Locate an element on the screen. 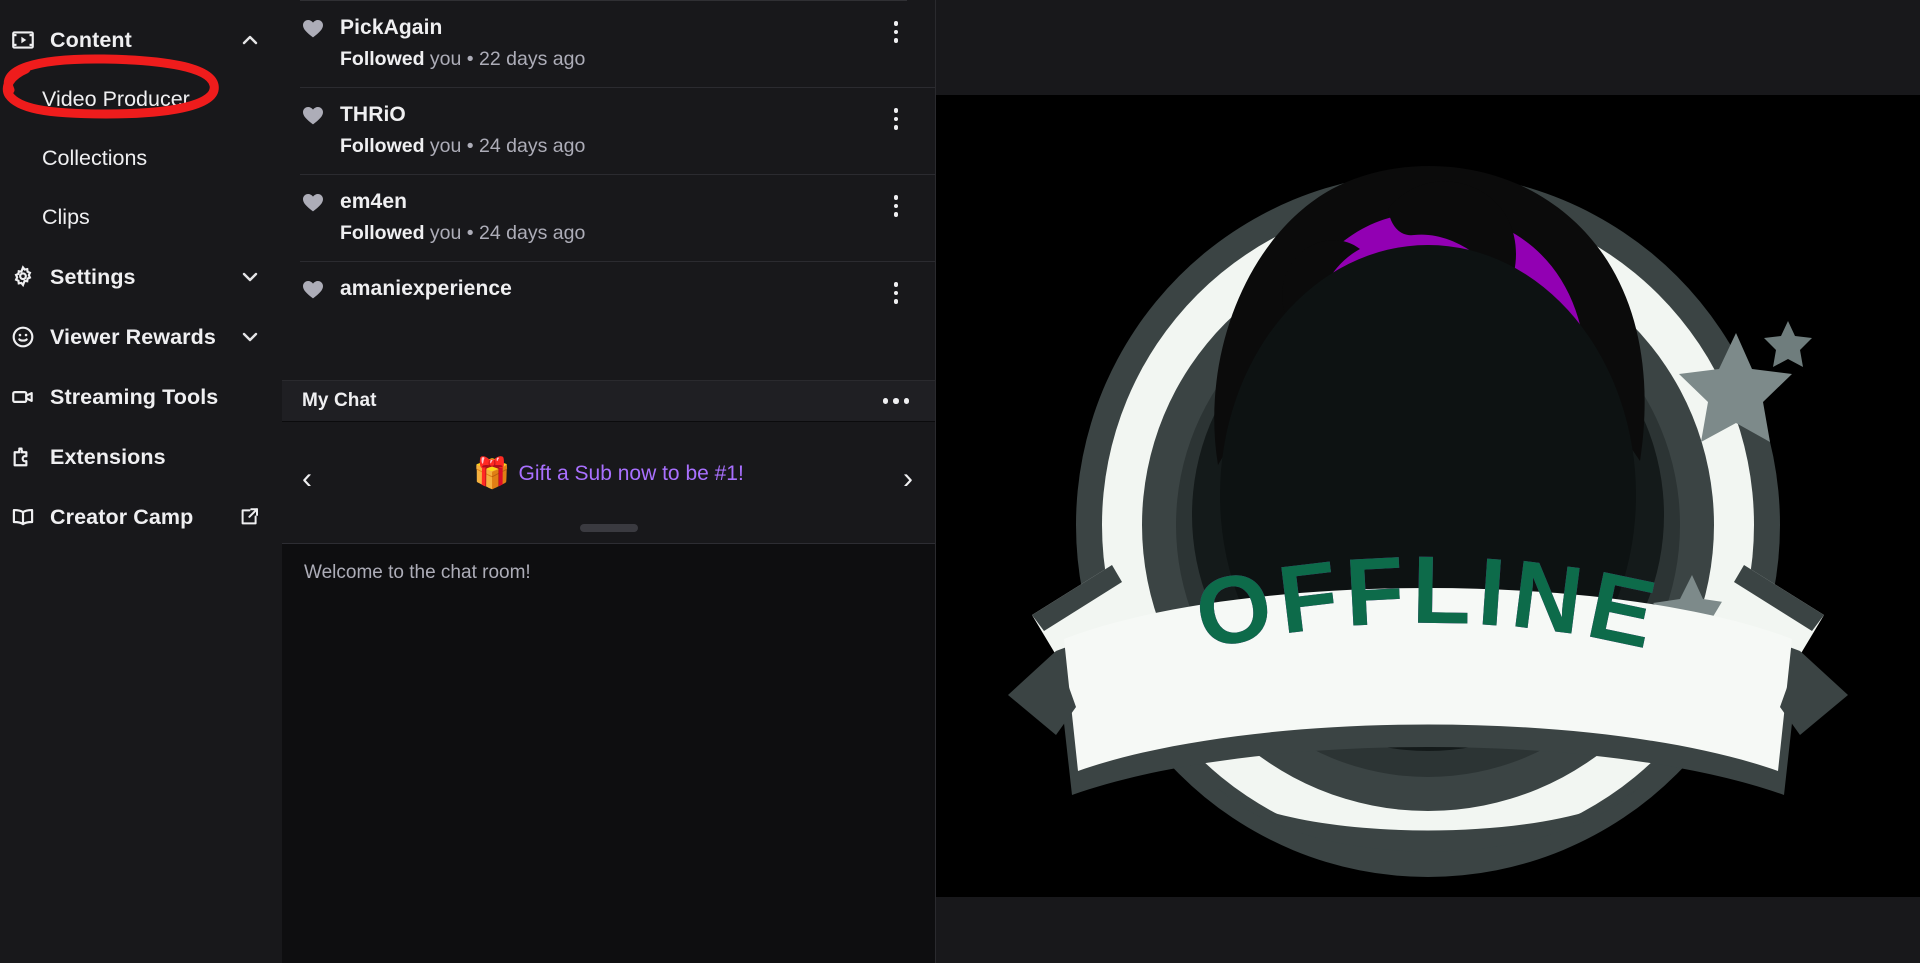 The height and width of the screenshot is (963, 1920). gear-icon is located at coordinates (23, 277).